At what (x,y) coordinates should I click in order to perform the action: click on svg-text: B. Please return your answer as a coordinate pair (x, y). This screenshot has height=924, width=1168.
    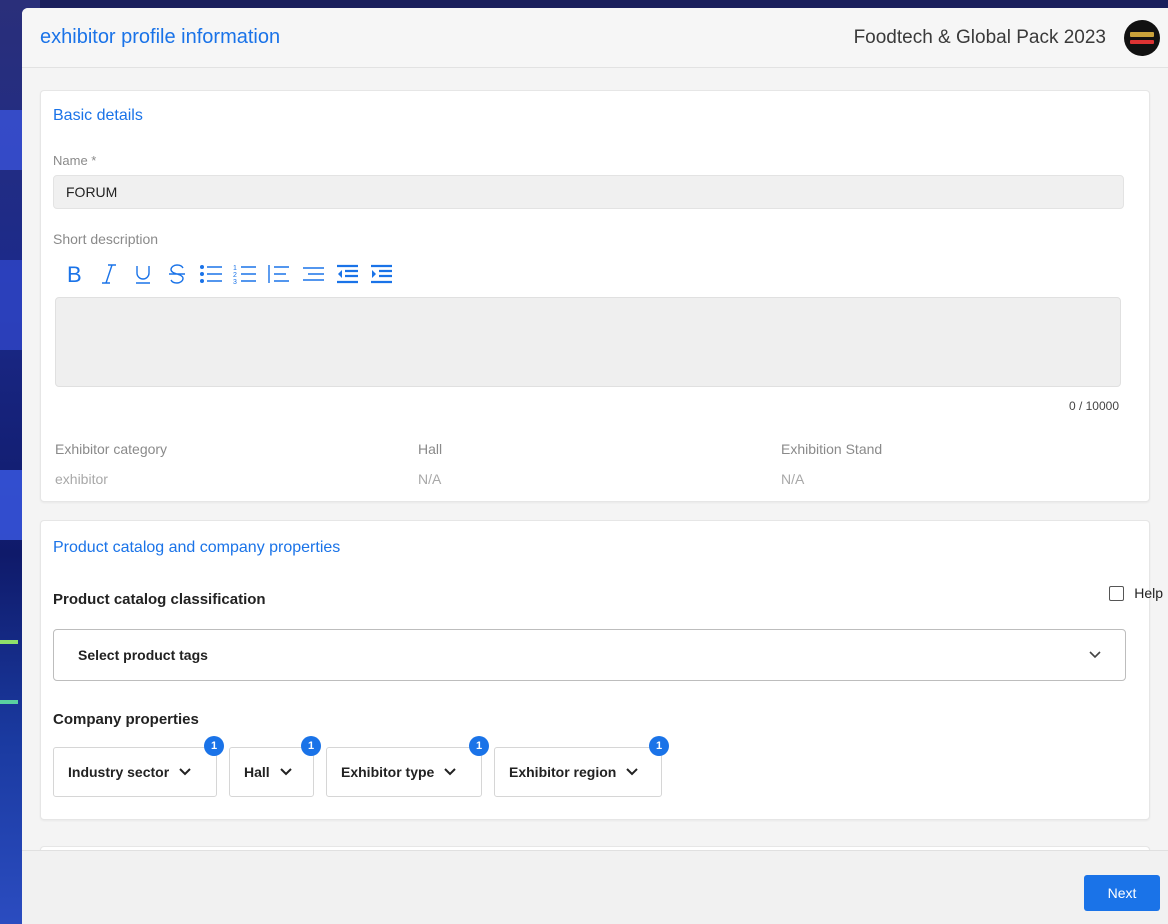
    Looking at the image, I should click on (74, 274).